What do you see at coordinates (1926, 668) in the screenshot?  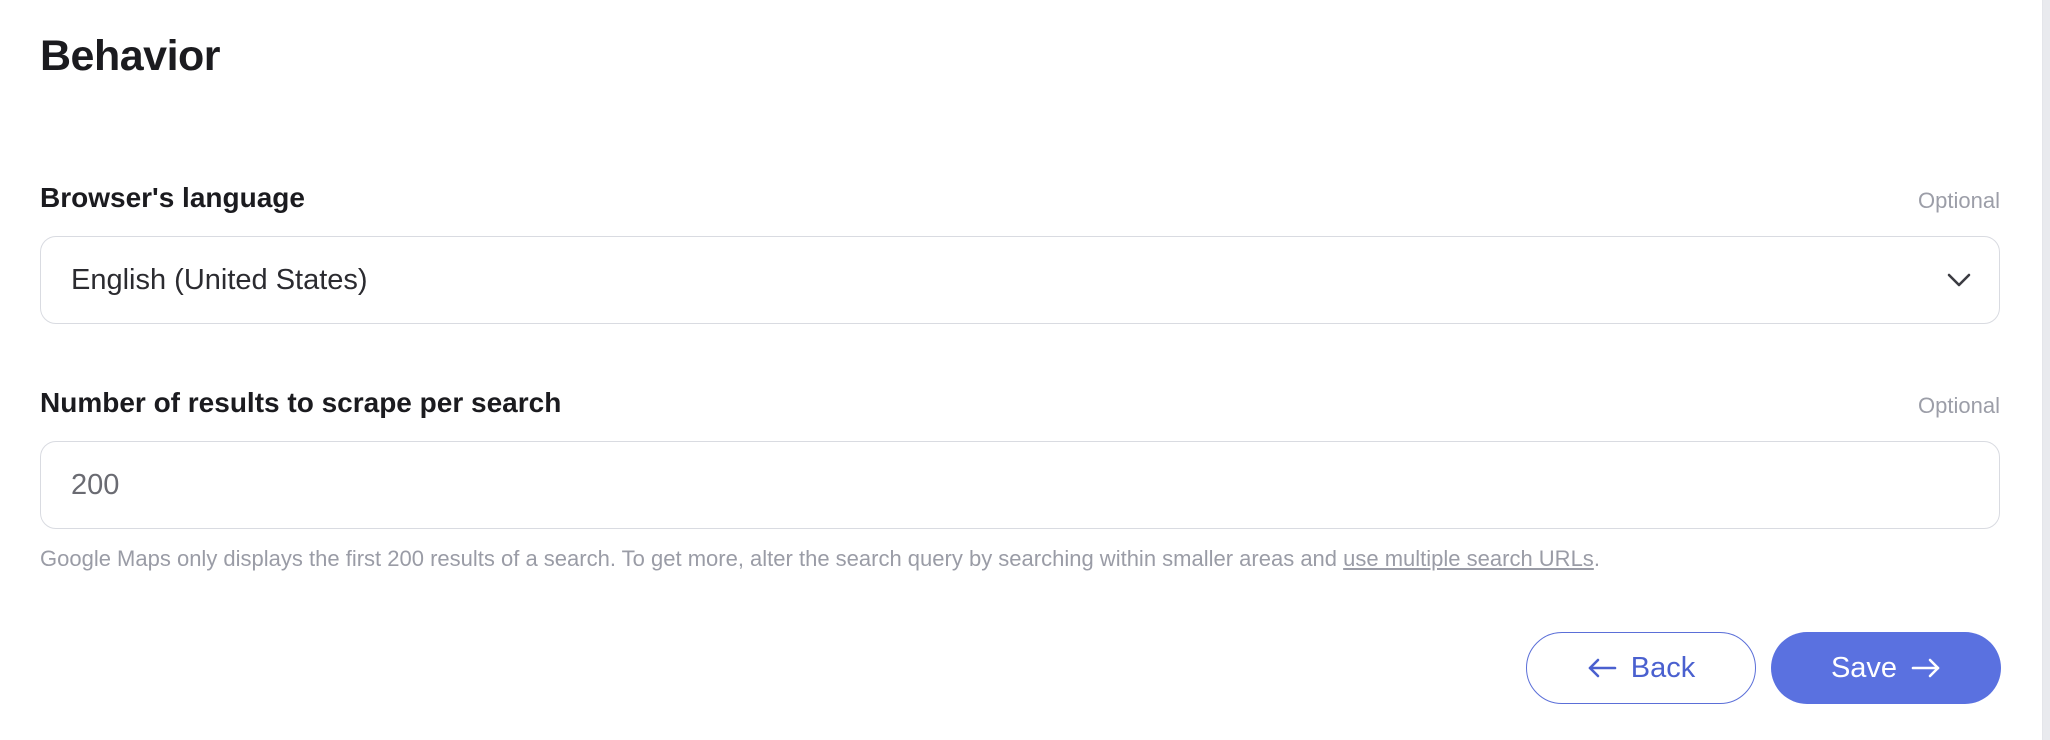 I see `arrow-right-icon` at bounding box center [1926, 668].